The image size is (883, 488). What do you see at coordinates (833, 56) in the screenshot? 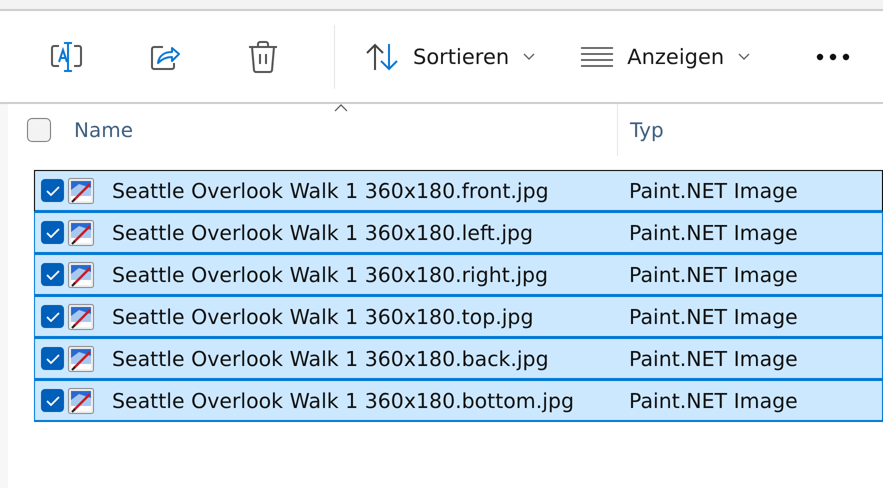
I see `more-icon` at bounding box center [833, 56].